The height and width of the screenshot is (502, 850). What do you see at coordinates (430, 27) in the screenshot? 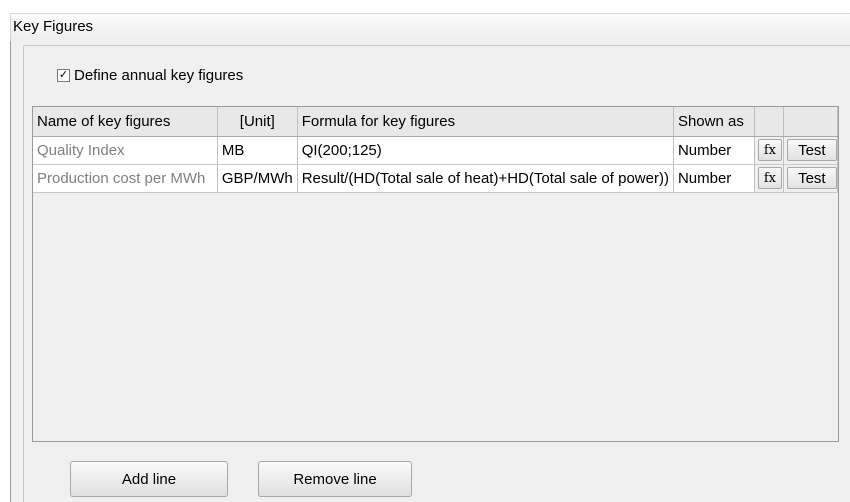
I see `panel-header: Key Figures` at bounding box center [430, 27].